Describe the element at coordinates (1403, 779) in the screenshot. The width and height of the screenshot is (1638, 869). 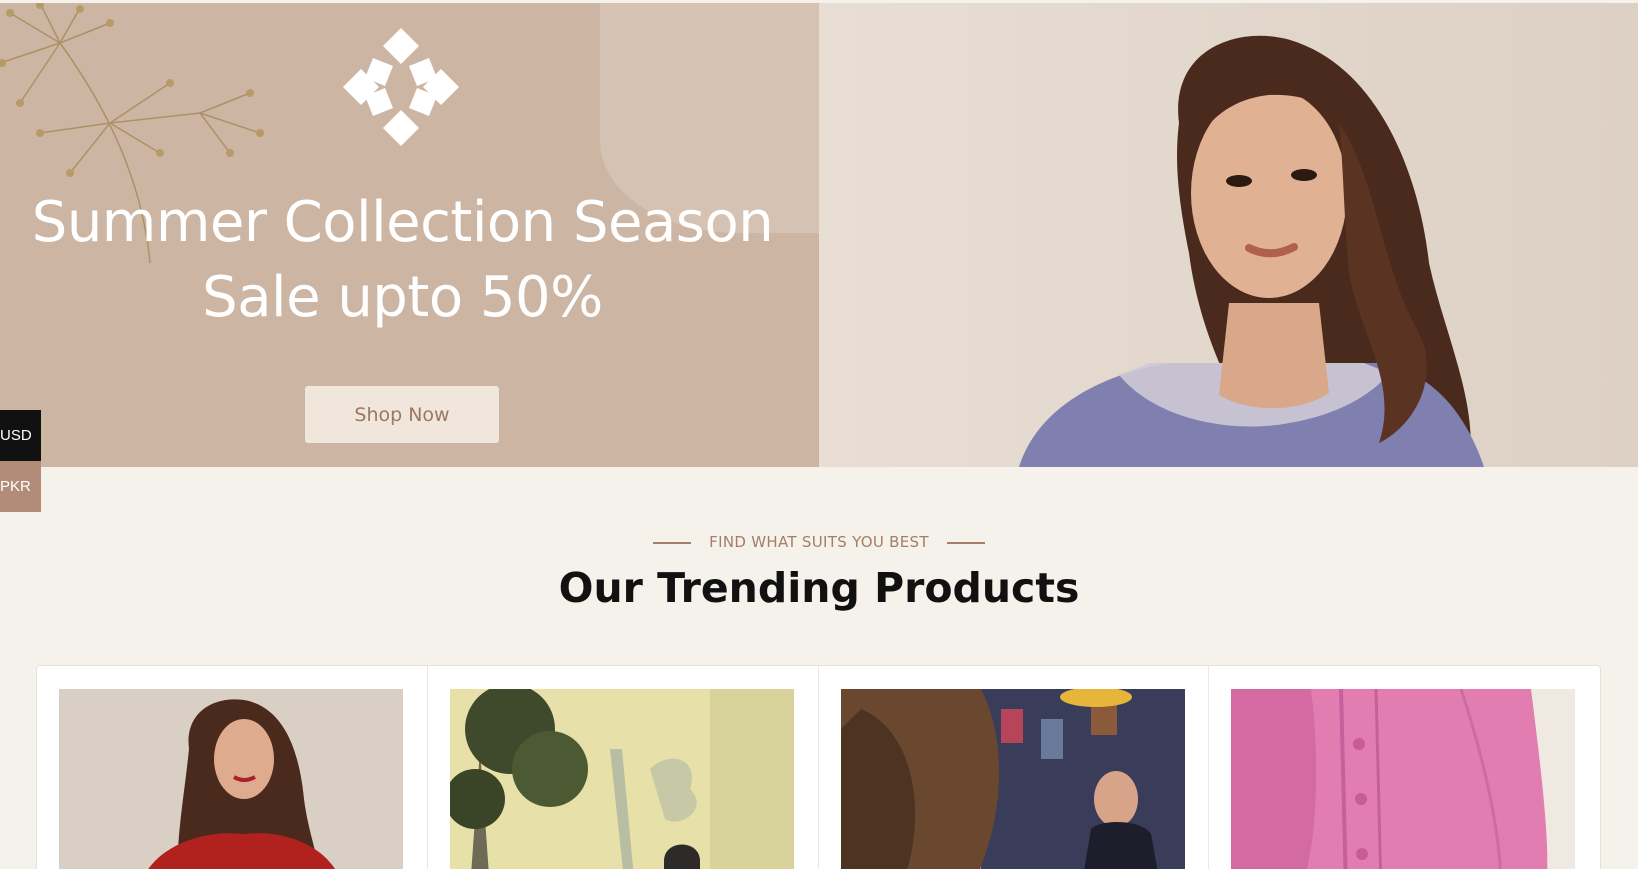
I see `product-image-pink-shirt-detail` at that location.